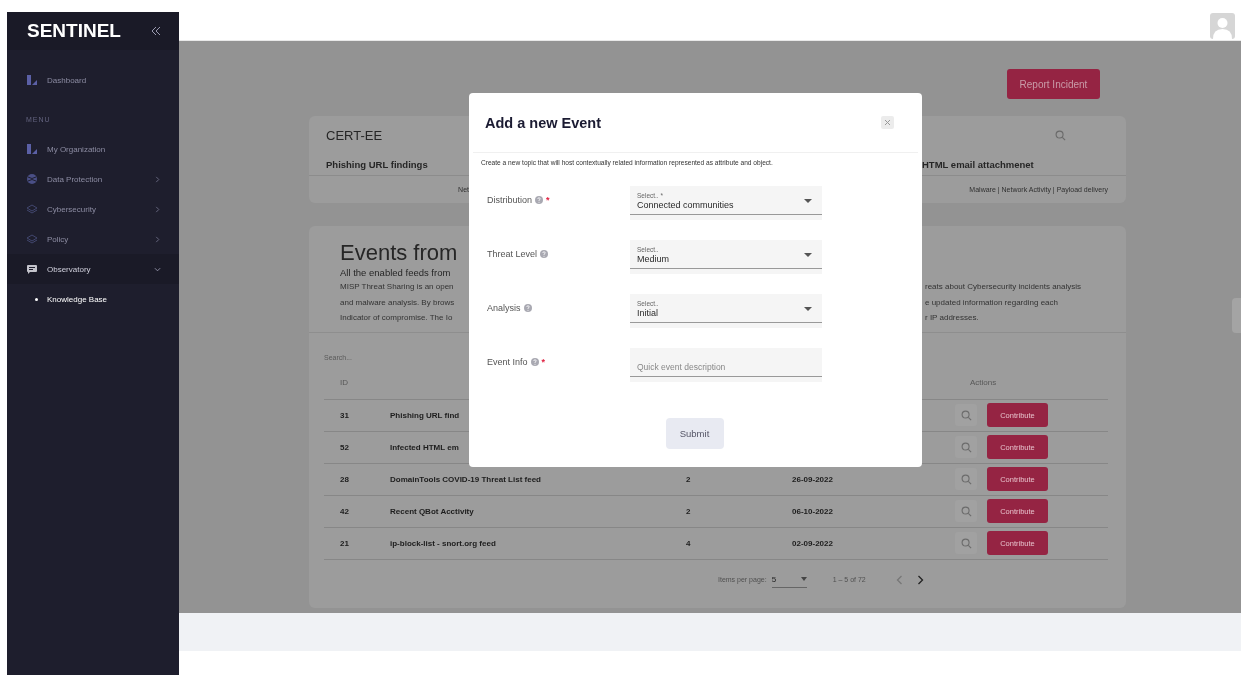 The height and width of the screenshot is (675, 1241). What do you see at coordinates (543, 122) in the screenshot?
I see `modal-title: Add a new Event` at bounding box center [543, 122].